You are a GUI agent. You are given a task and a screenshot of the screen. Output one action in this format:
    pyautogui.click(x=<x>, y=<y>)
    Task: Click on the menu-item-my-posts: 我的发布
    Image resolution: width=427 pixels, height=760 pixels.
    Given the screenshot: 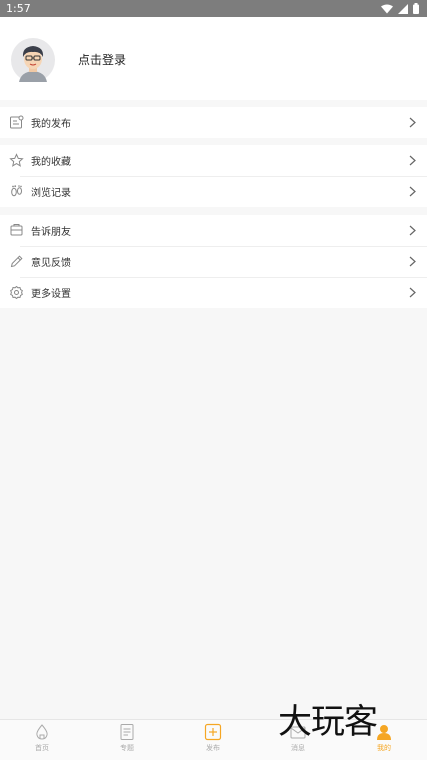 What is the action you would take?
    pyautogui.click(x=213, y=122)
    